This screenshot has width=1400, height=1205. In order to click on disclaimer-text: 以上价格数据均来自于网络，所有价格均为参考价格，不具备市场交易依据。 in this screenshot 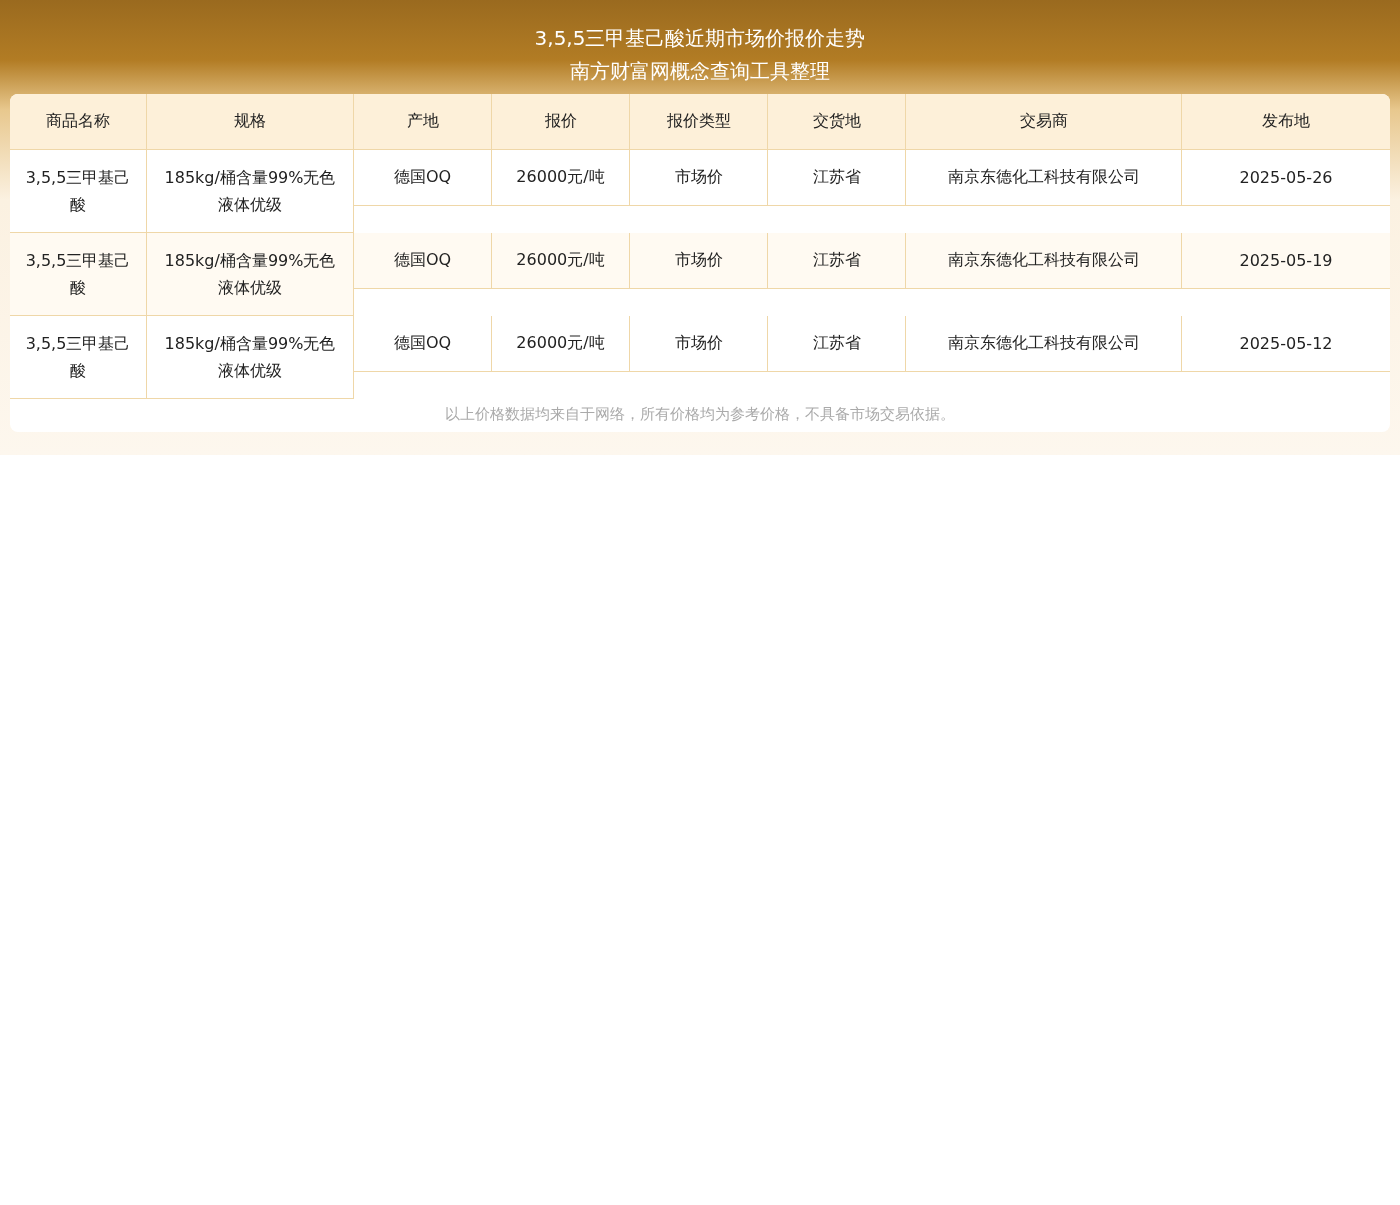, I will do `click(700, 414)`.